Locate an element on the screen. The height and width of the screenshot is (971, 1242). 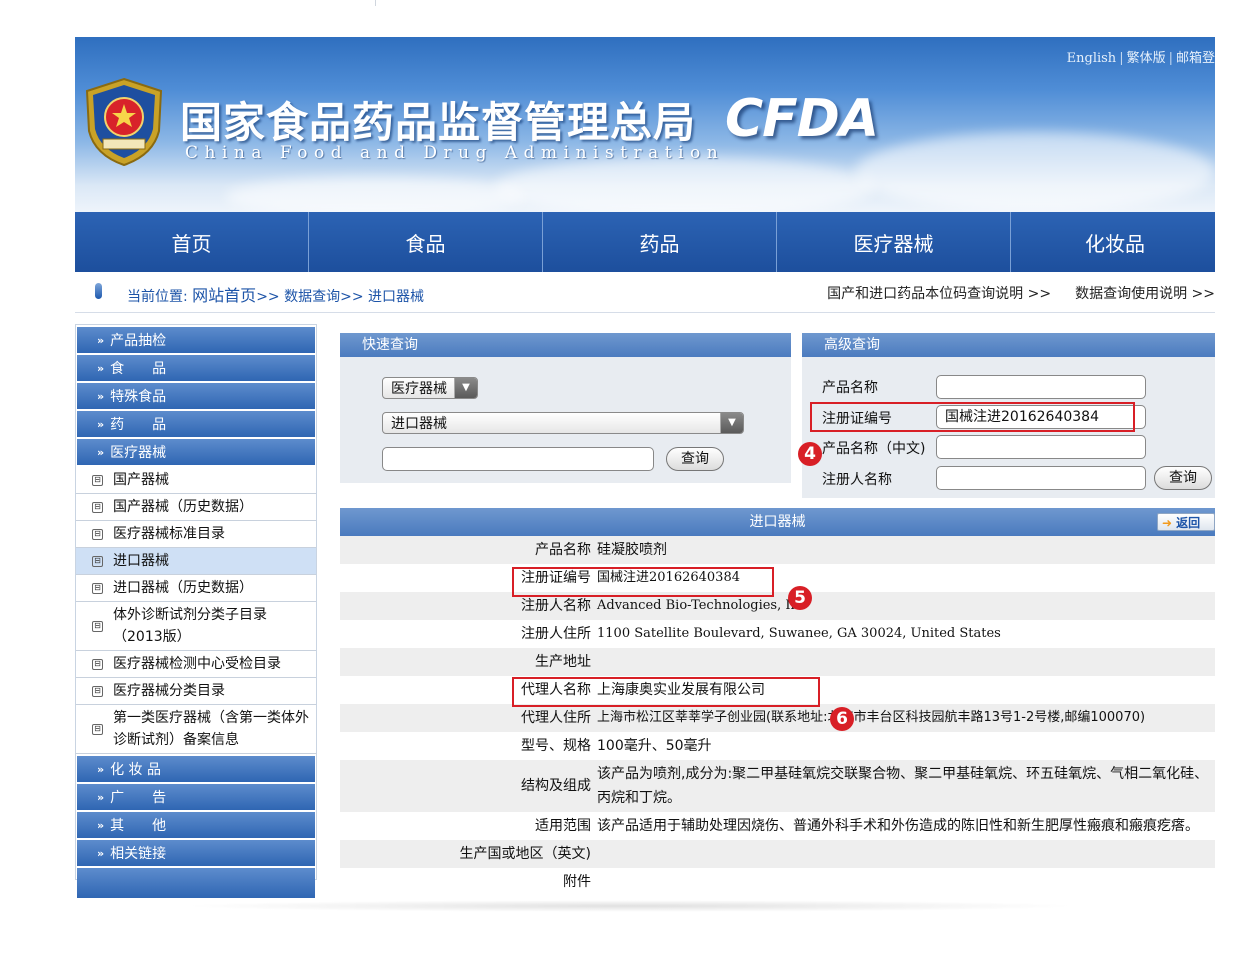
sidebar-item-classification-catalog: ⊟ 医疗器械分类目录 is located at coordinates (196, 691).